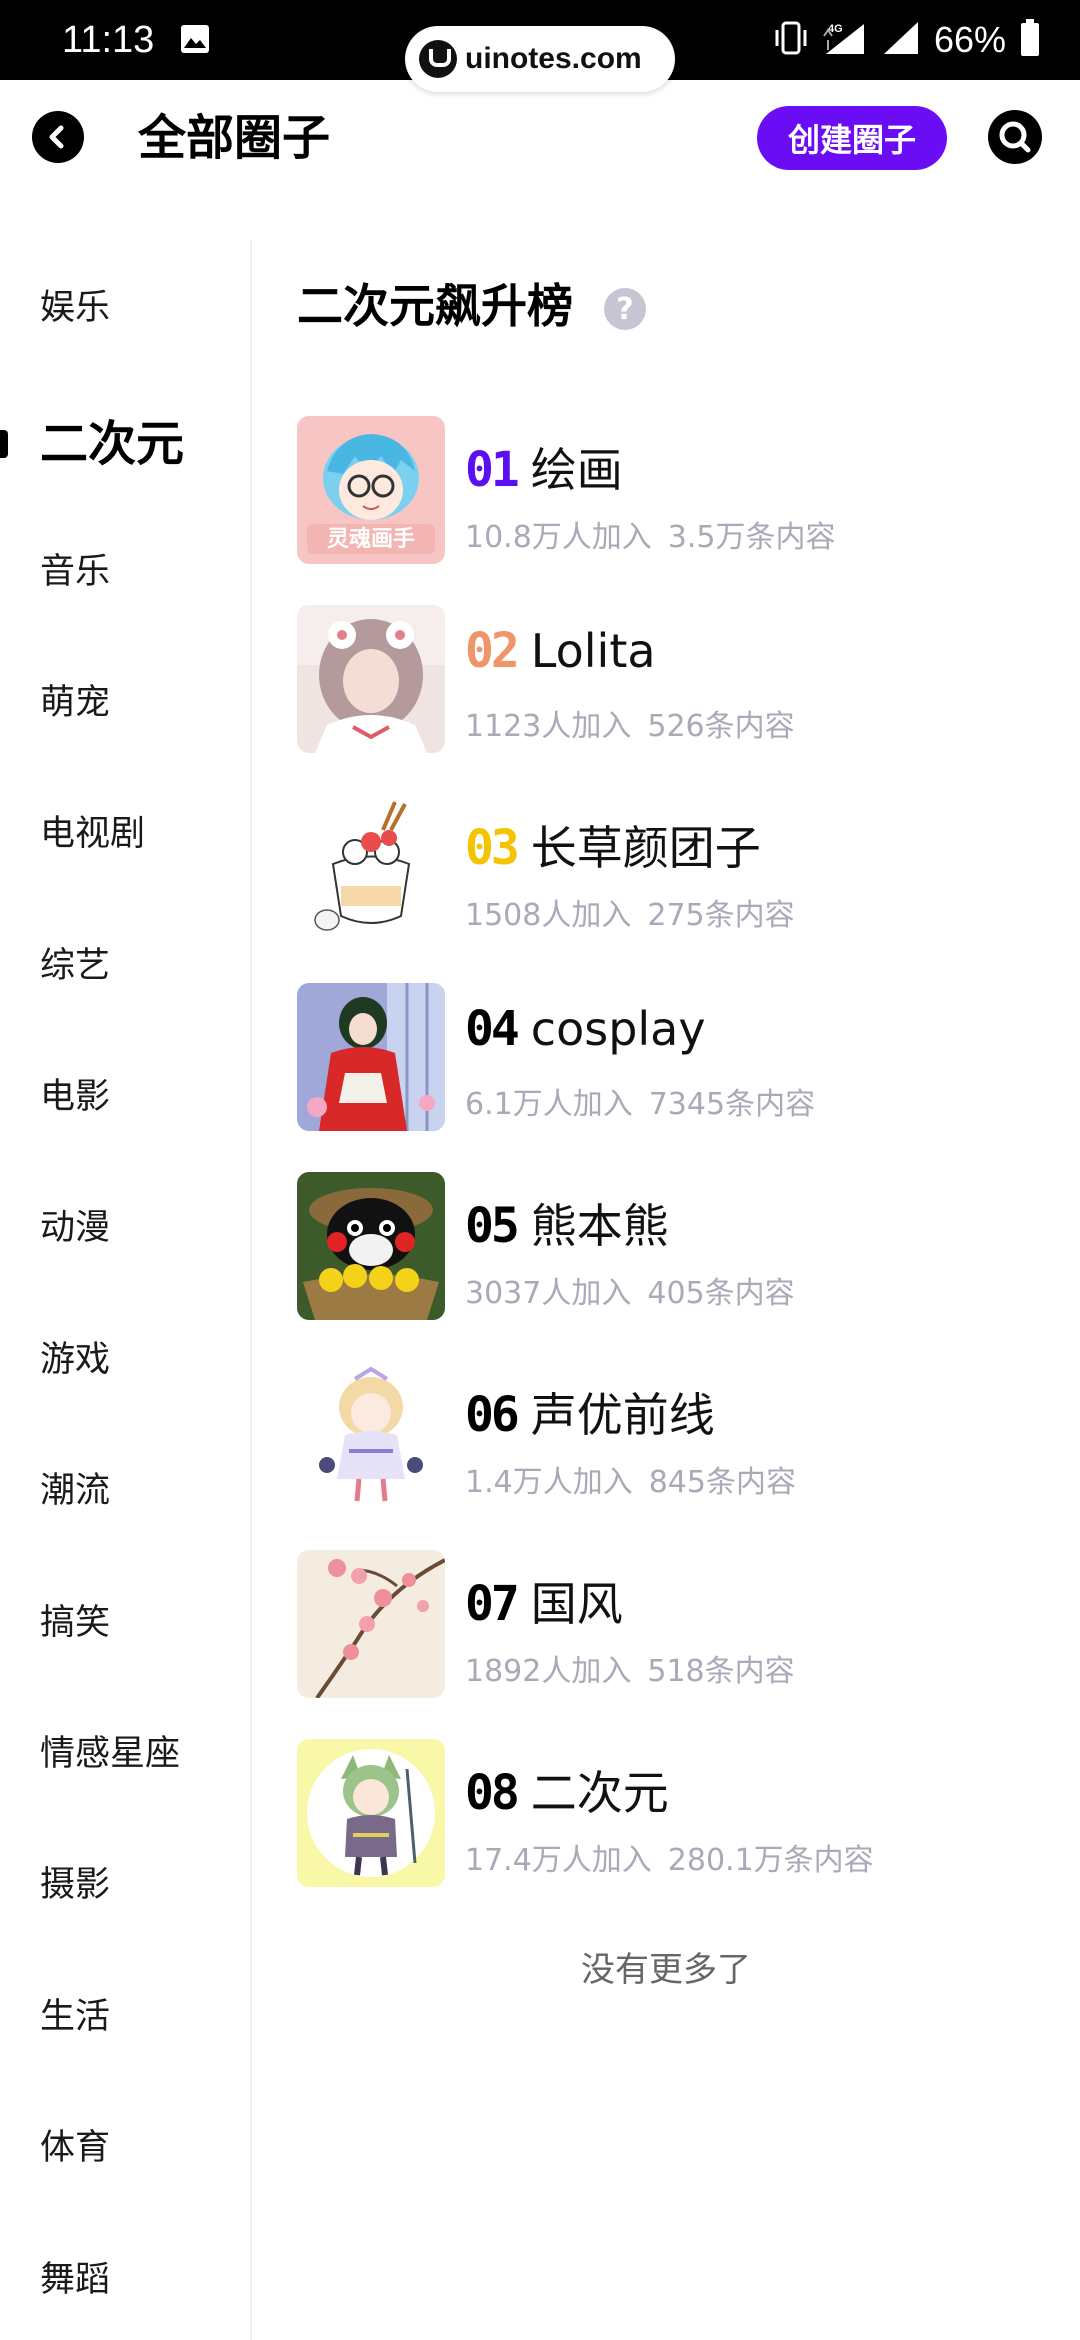  What do you see at coordinates (666, 1970) in the screenshot?
I see `no-more-footer: 没有更多了` at bounding box center [666, 1970].